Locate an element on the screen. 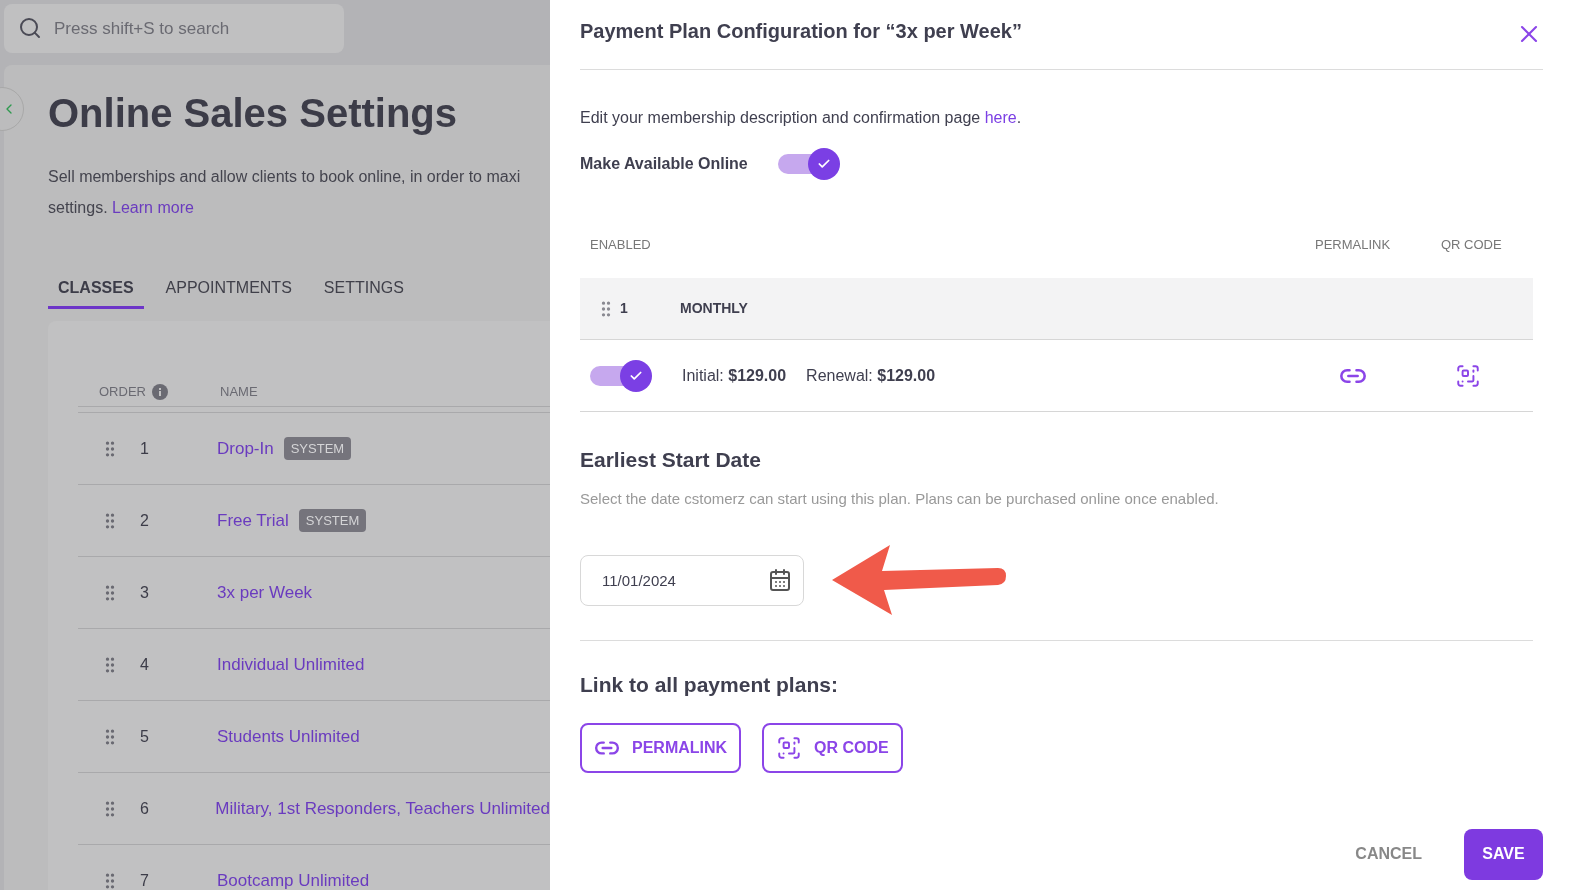 The image size is (1570, 890). column-header: PERMALINK is located at coordinates (1353, 245).